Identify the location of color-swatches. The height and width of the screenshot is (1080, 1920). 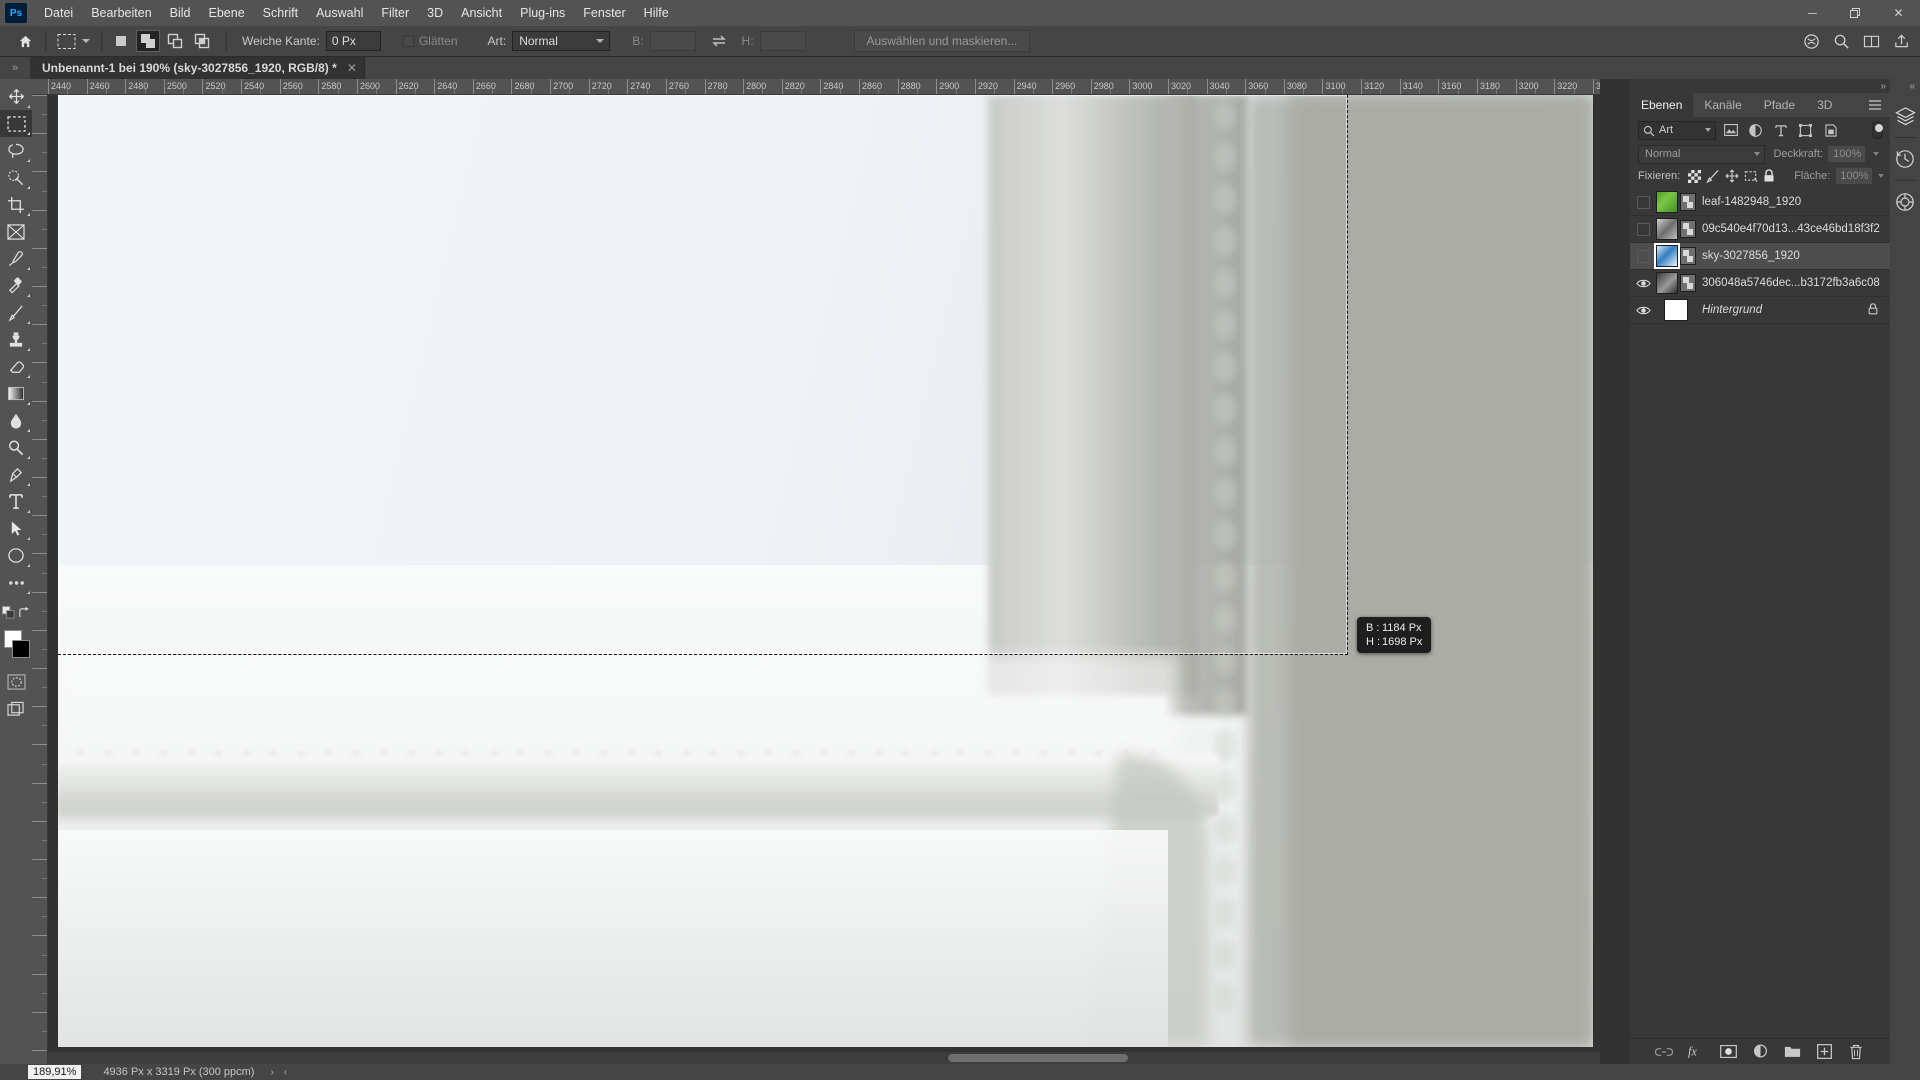
(16, 648).